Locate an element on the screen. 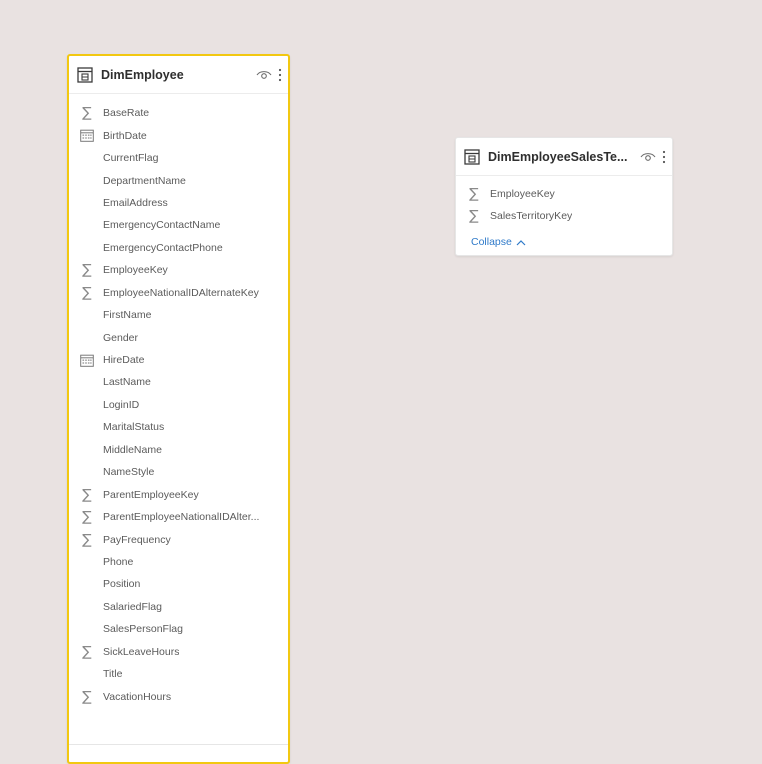 The width and height of the screenshot is (762, 764). field-row: CurrentFlag is located at coordinates (178, 158).